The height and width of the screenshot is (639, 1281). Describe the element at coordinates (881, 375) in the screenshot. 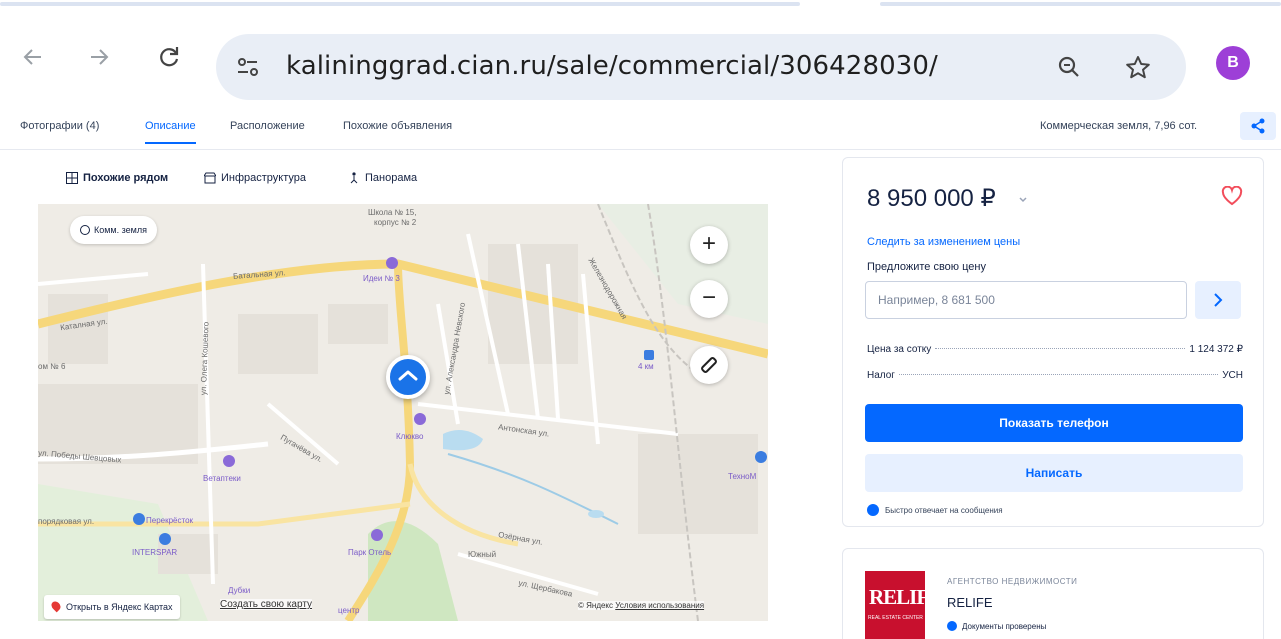

I see `row-label: Налог` at that location.